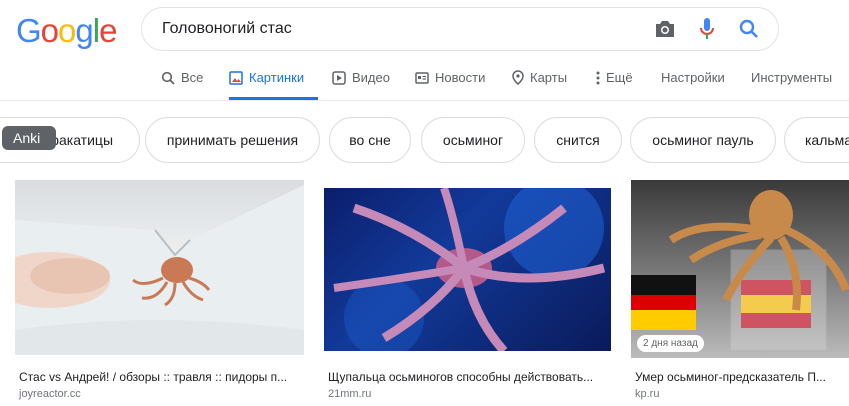 The width and height of the screenshot is (849, 406). Describe the element at coordinates (619, 77) in the screenshot. I see `tab-label: Ещё` at that location.